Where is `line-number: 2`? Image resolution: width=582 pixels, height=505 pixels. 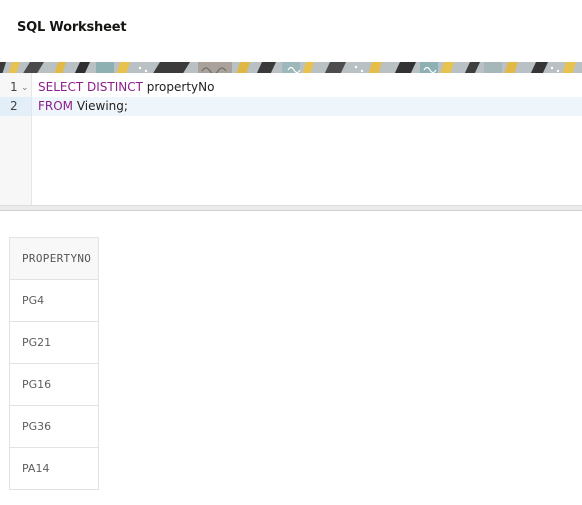 line-number: 2 is located at coordinates (14, 106).